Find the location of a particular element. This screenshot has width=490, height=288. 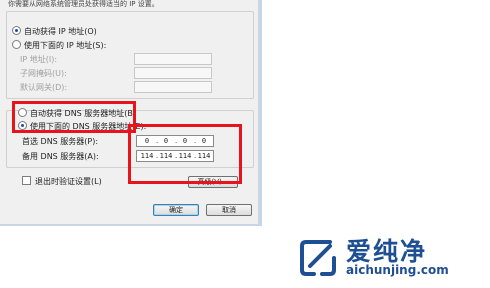

manual-ip-radio is located at coordinates (16, 44).